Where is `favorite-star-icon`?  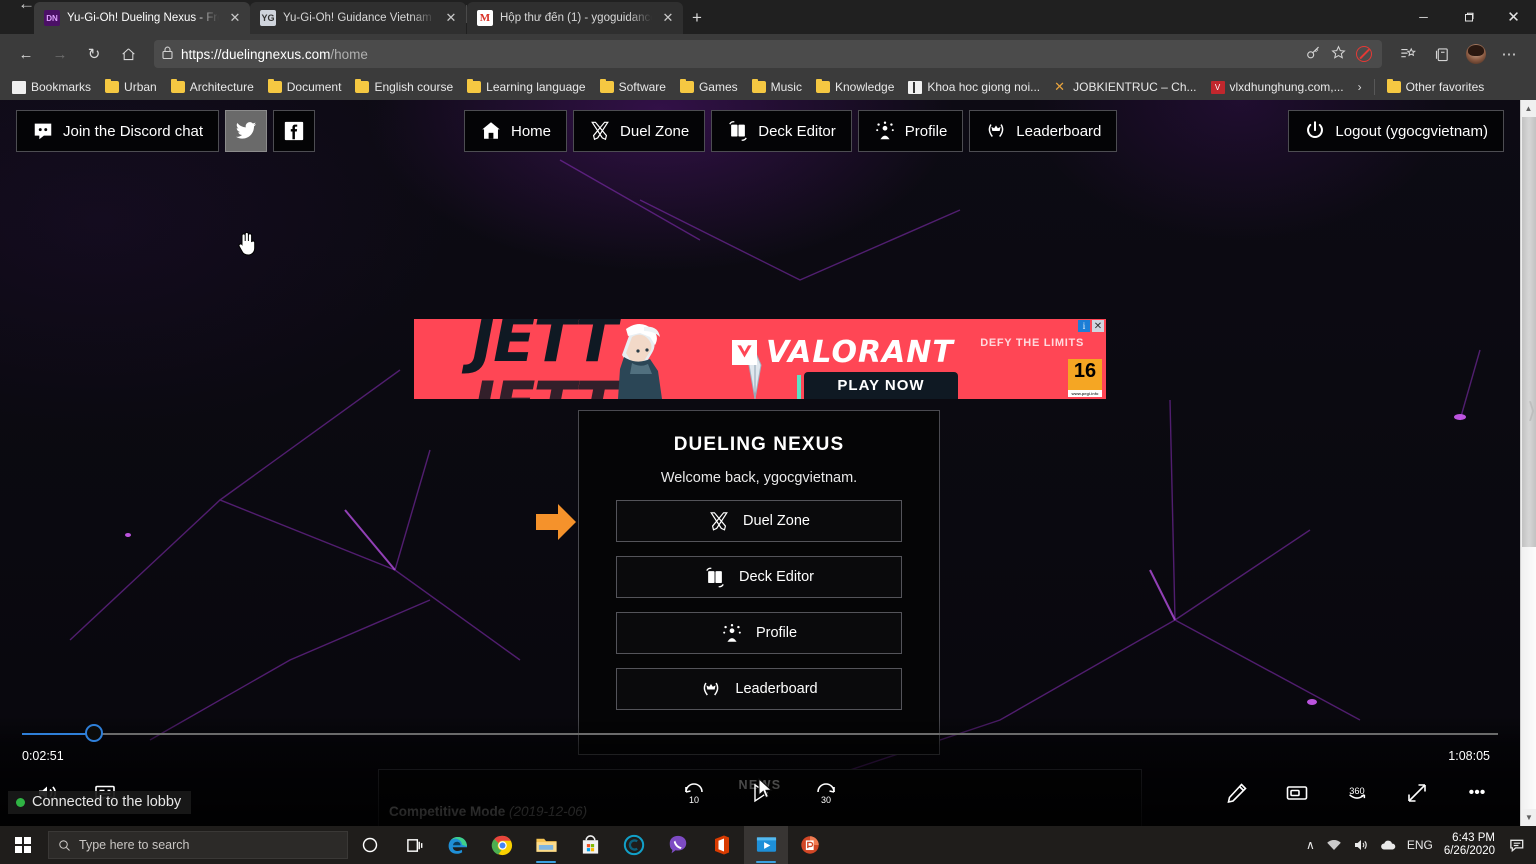 favorite-star-icon is located at coordinates (1338, 54).